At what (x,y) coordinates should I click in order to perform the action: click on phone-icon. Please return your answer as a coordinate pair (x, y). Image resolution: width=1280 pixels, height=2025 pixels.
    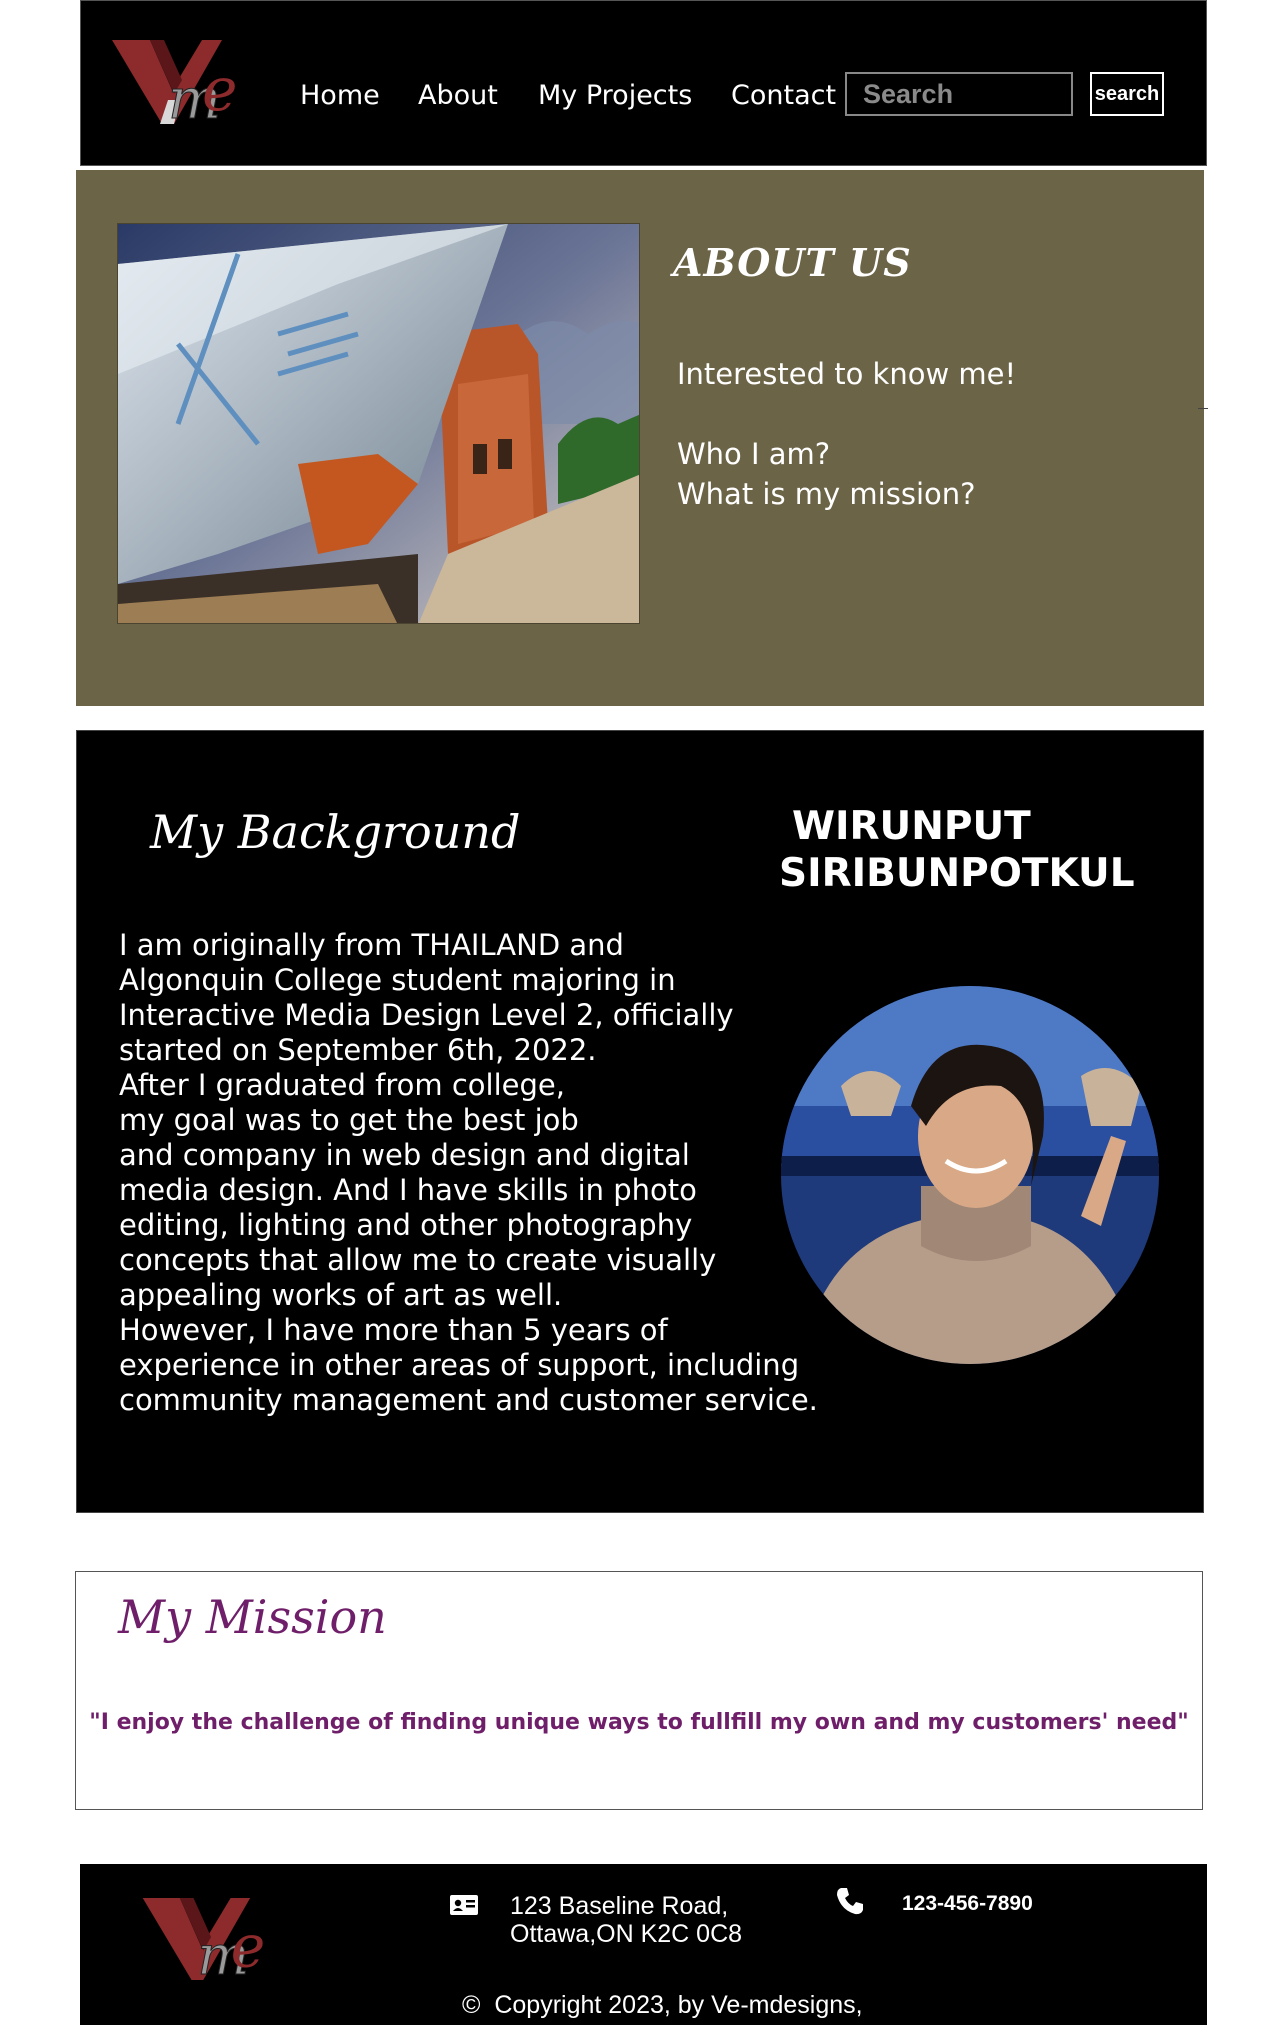
    Looking at the image, I should click on (850, 1901).